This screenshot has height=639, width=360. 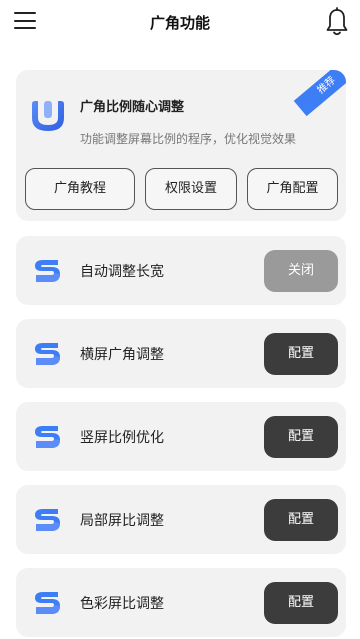 What do you see at coordinates (301, 271) in the screenshot?
I see `close-toggle-button: 关闭` at bounding box center [301, 271].